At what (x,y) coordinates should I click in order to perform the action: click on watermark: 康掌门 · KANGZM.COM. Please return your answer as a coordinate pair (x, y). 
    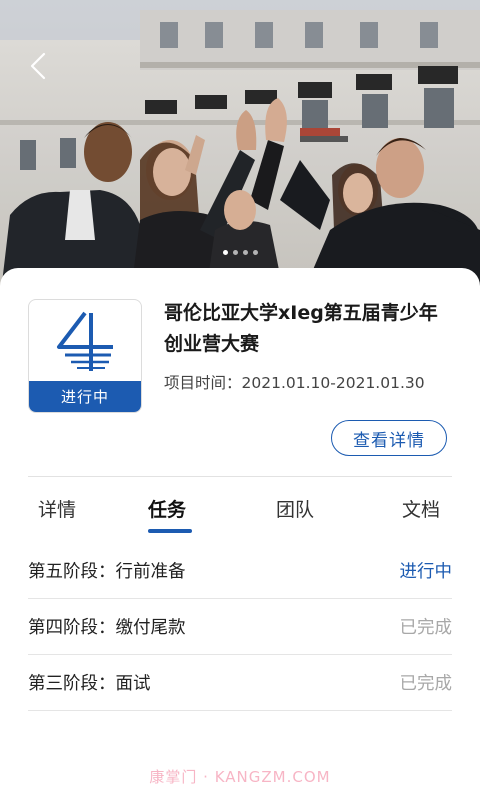
    Looking at the image, I should click on (240, 777).